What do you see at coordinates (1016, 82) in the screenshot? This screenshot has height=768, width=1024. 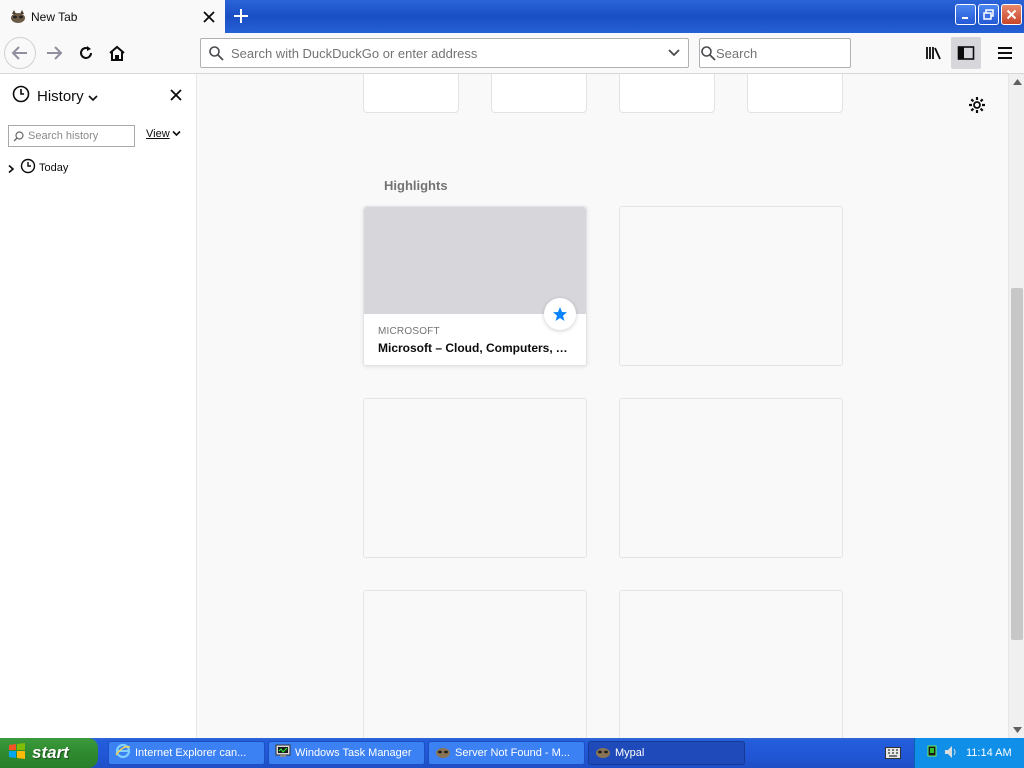 I see `scroll-up-arrow-icon` at bounding box center [1016, 82].